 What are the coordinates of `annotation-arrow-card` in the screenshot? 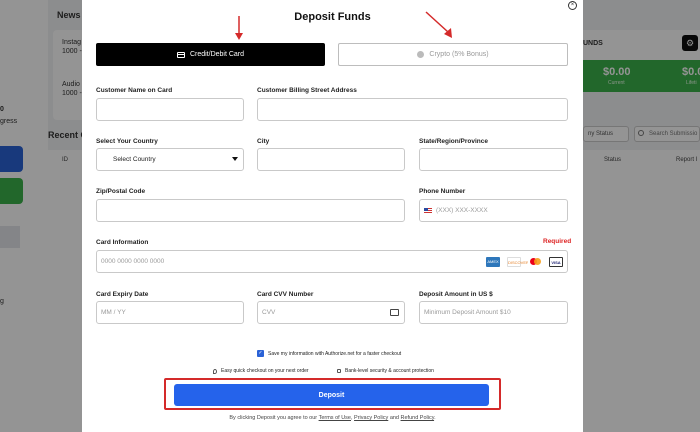 It's located at (239, 28).